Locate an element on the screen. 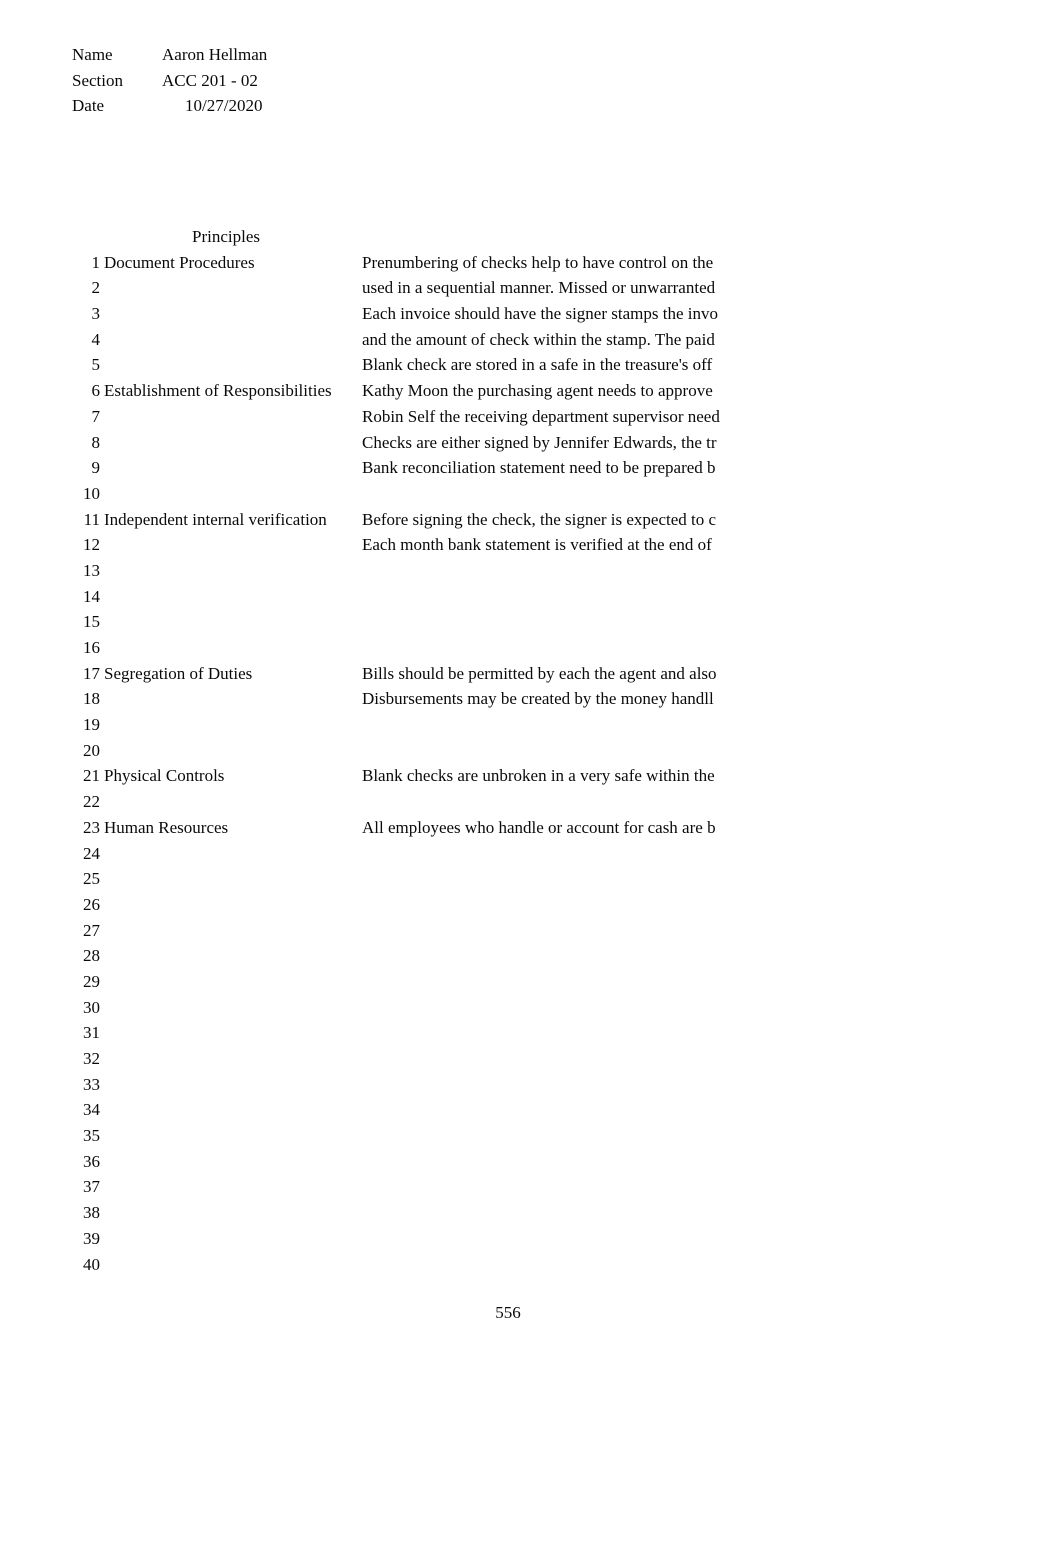 Image resolution: width=1062 pixels, height=1561 pixels. row-number: 26 is located at coordinates (91, 904).